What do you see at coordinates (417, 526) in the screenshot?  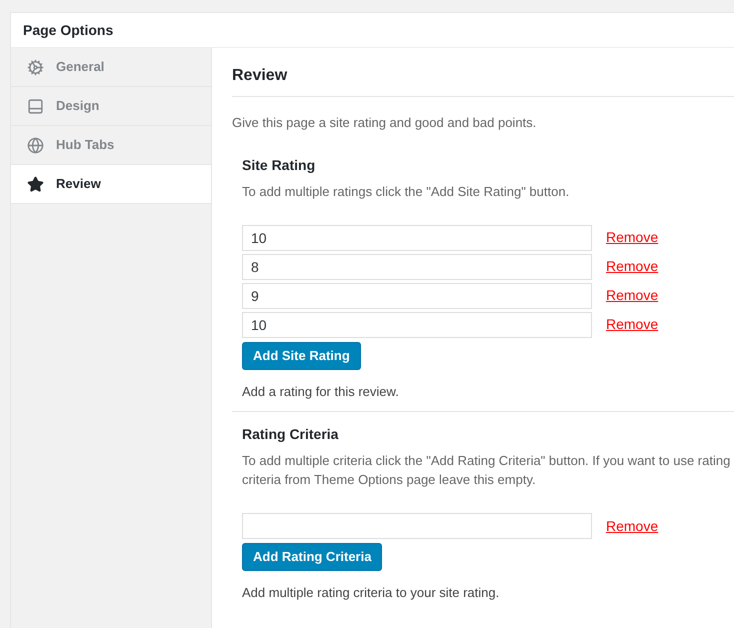 I see `rating-input` at bounding box center [417, 526].